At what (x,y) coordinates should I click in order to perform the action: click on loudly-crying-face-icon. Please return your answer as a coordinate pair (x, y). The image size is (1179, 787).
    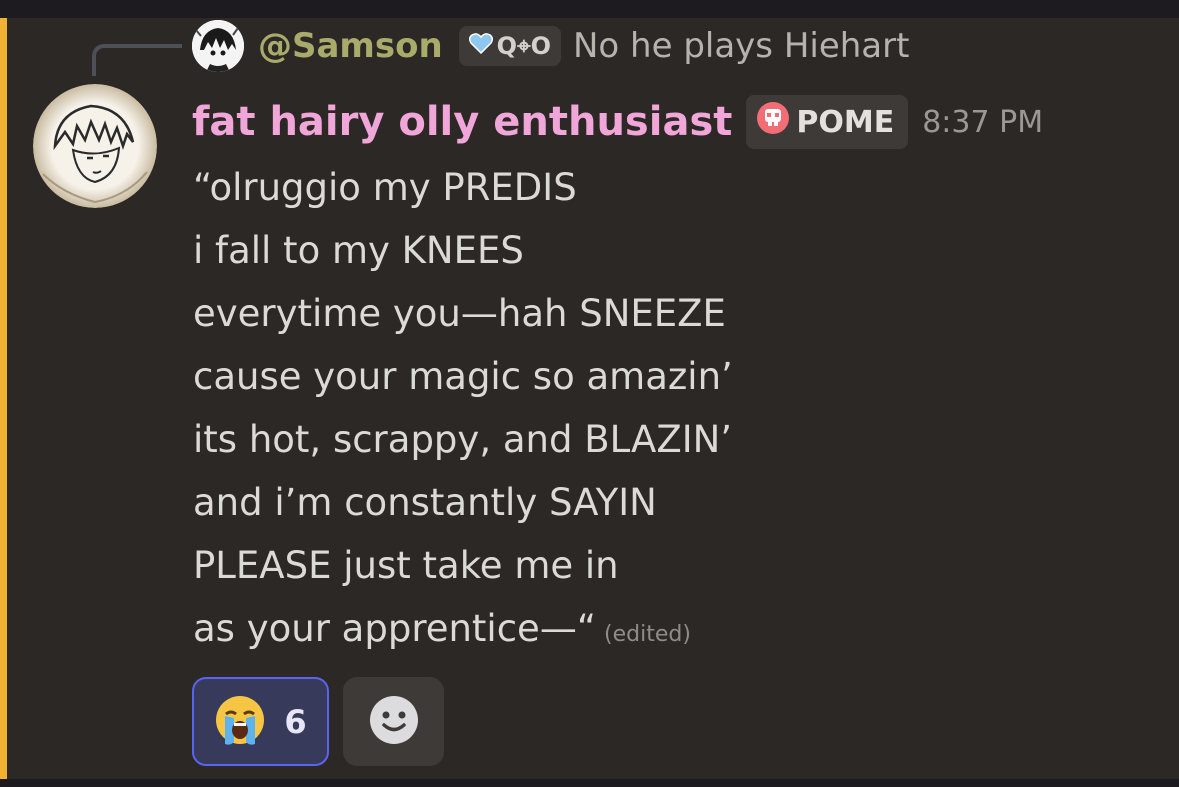
    Looking at the image, I should click on (240, 722).